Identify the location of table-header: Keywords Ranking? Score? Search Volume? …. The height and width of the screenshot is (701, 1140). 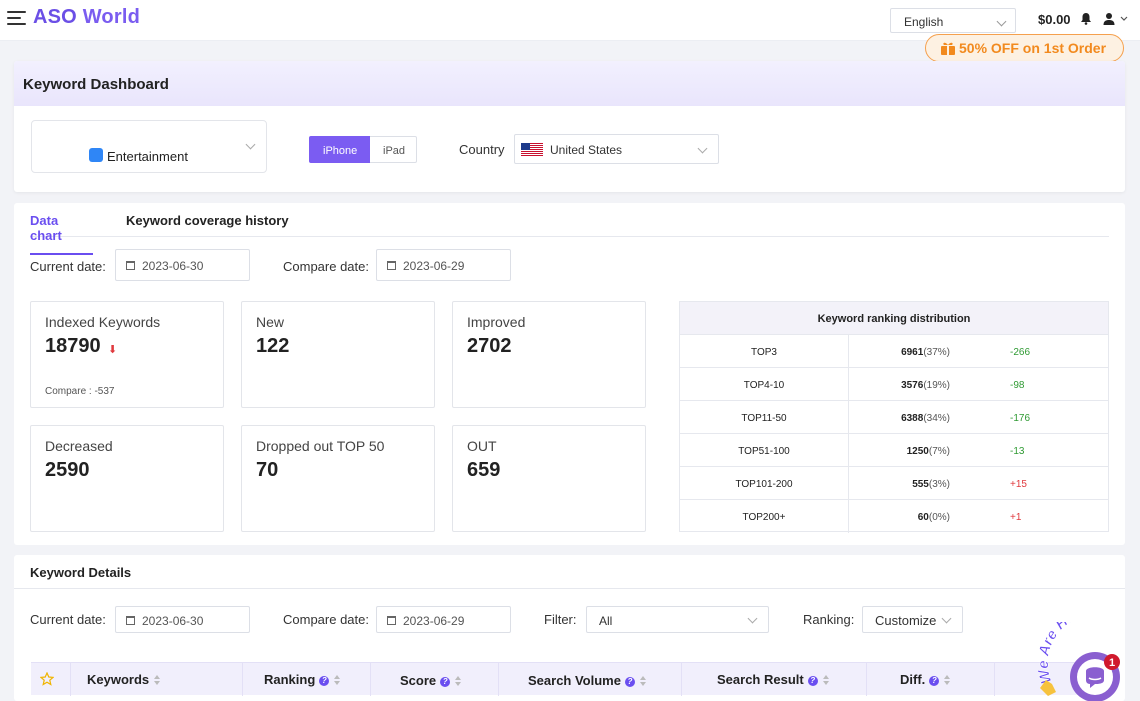
(570, 679).